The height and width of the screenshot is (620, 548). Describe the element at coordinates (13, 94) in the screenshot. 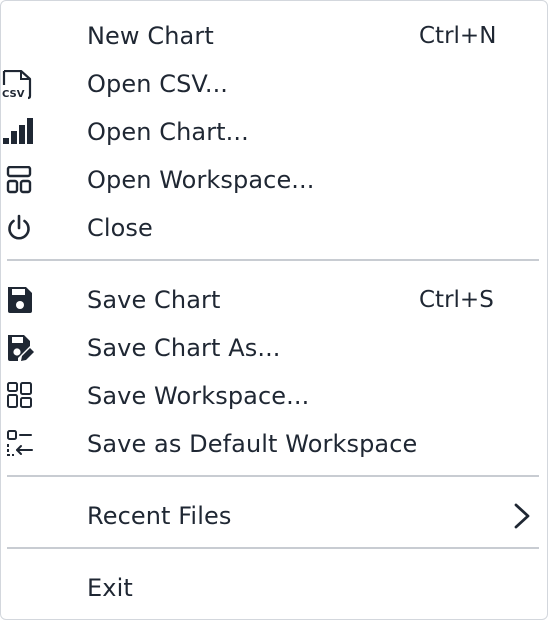

I see `csv-icon-text: CSV` at that location.